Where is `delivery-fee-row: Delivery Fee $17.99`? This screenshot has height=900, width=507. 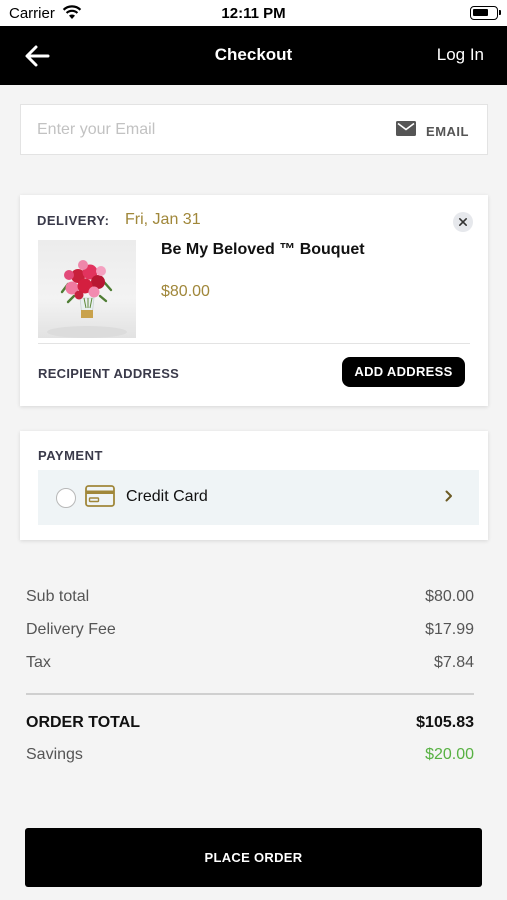 delivery-fee-row: Delivery Fee $17.99 is located at coordinates (250, 632).